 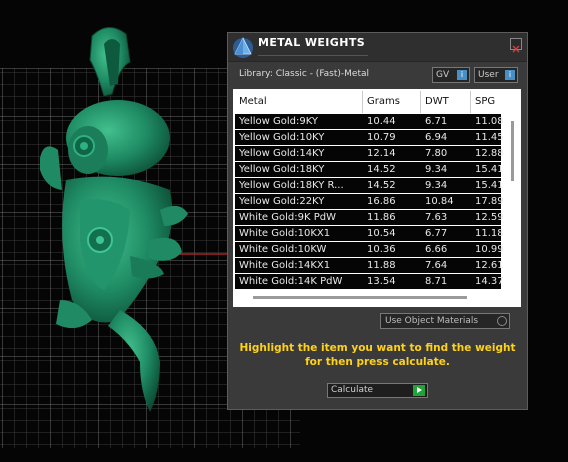 What do you see at coordinates (489, 217) in the screenshot?
I see `cell-spg: 12.59` at bounding box center [489, 217].